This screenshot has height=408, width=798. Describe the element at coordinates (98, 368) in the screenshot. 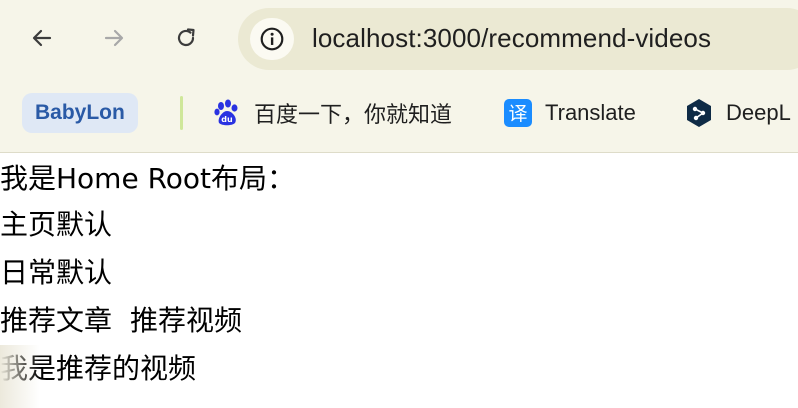

I see `recommended-videos-text: 我是推荐的视频` at that location.